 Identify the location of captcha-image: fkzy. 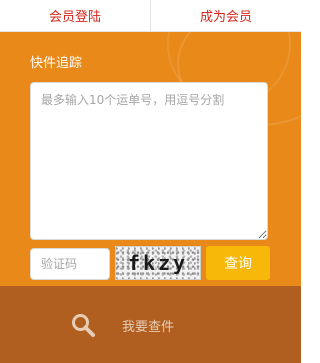
(158, 263).